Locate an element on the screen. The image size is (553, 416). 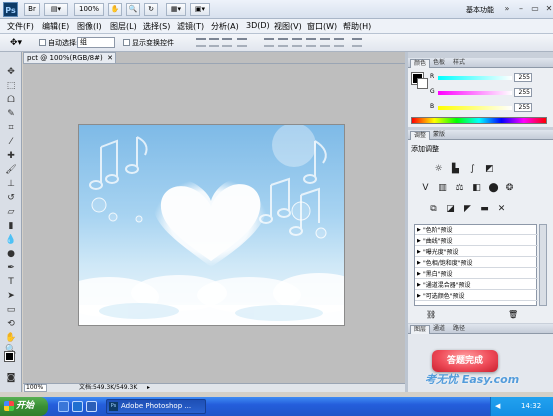
menu-view: 视图(V) is located at coordinates (288, 26).